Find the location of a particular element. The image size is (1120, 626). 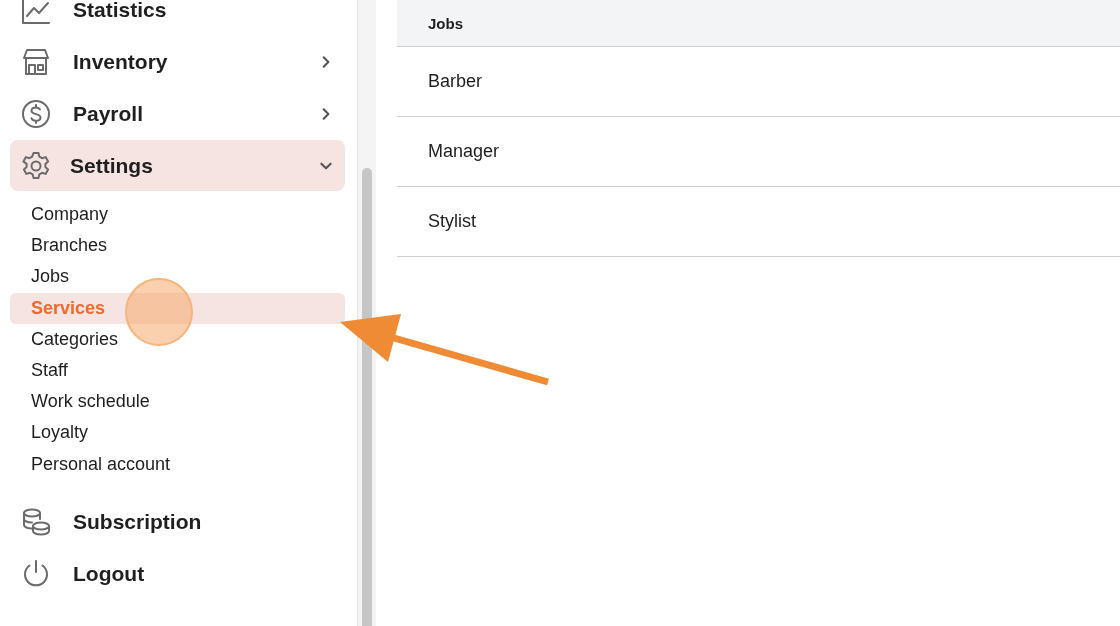

store-icon is located at coordinates (36, 62).